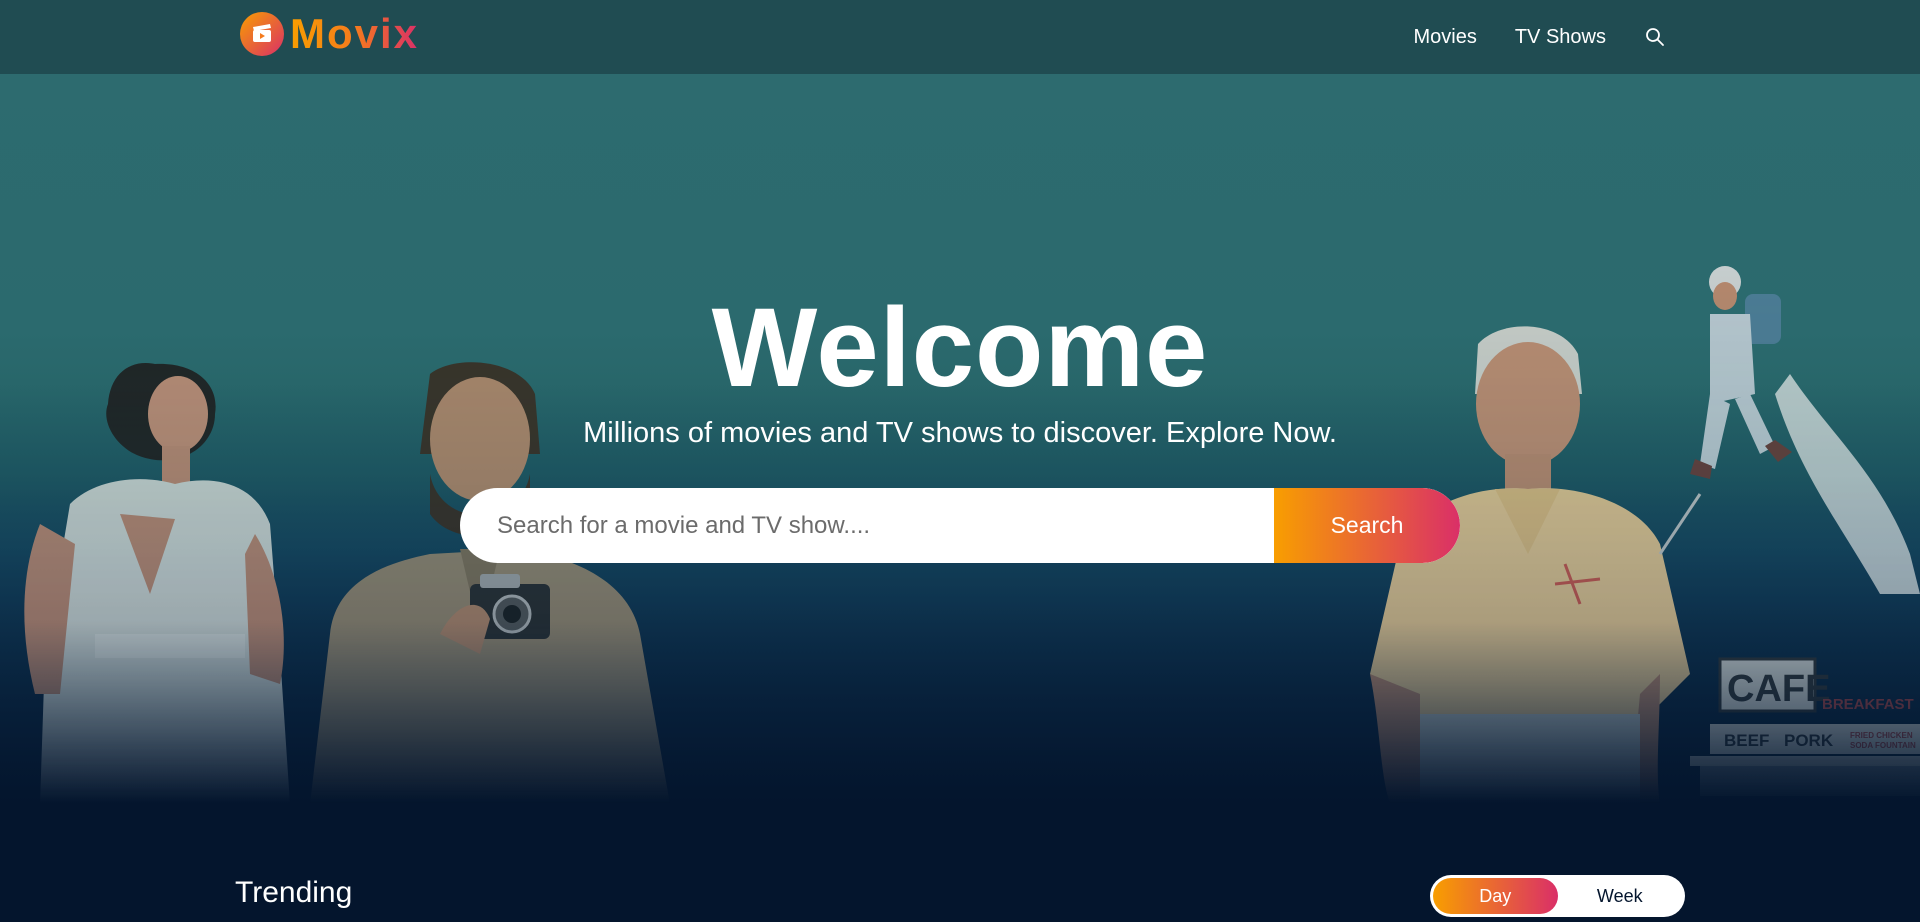  What do you see at coordinates (1367, 525) in the screenshot?
I see `search-button: Search` at bounding box center [1367, 525].